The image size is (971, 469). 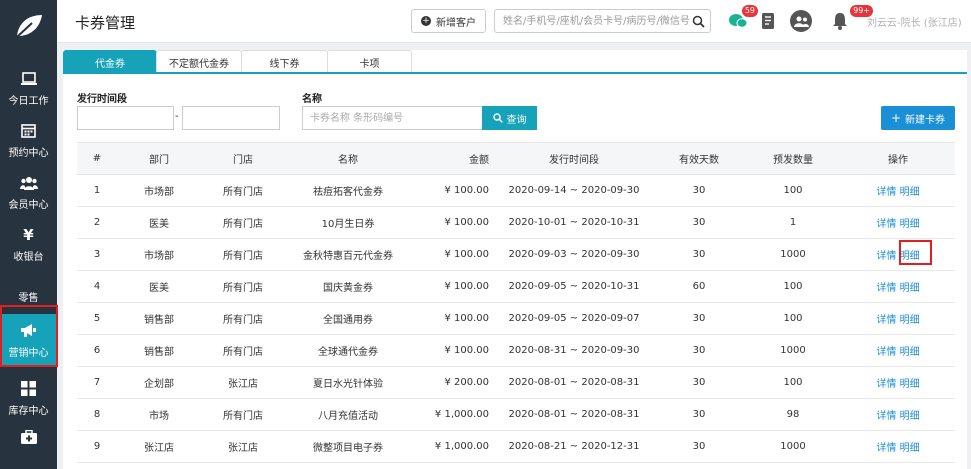 I want to click on sidebar-item-marketing: 营销中心, so click(x=28, y=340).